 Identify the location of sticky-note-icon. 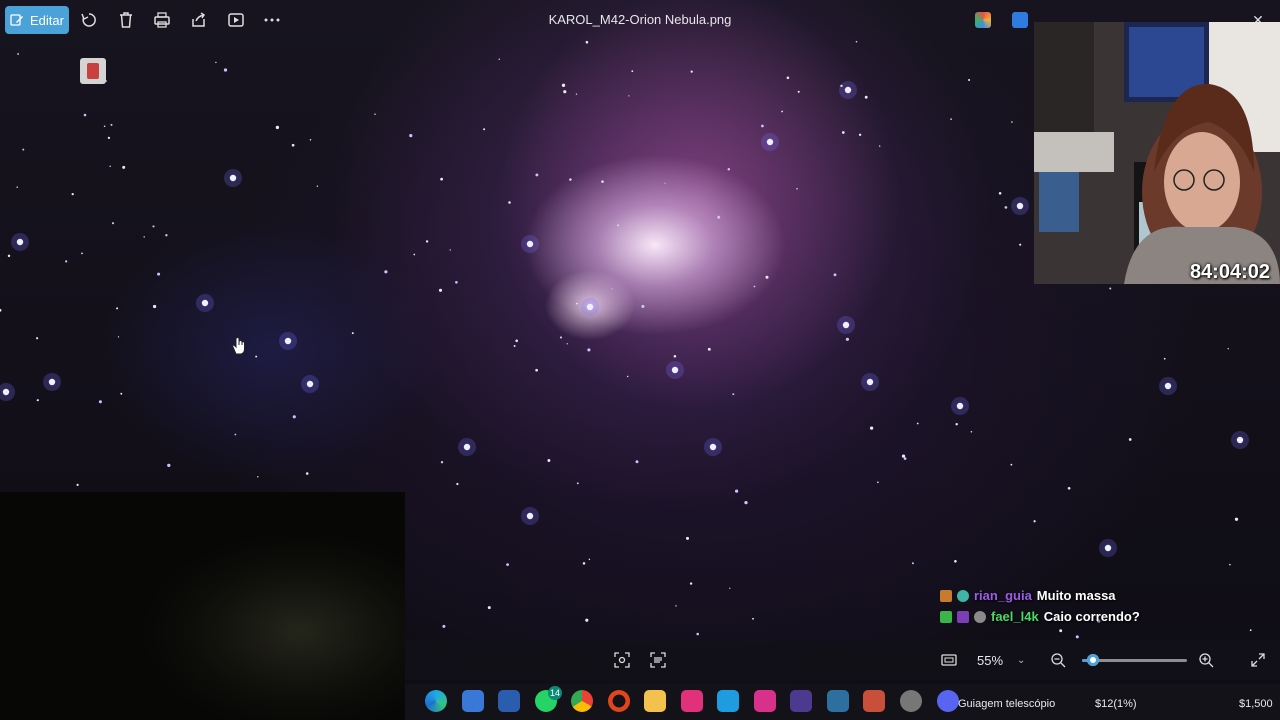
(93, 71).